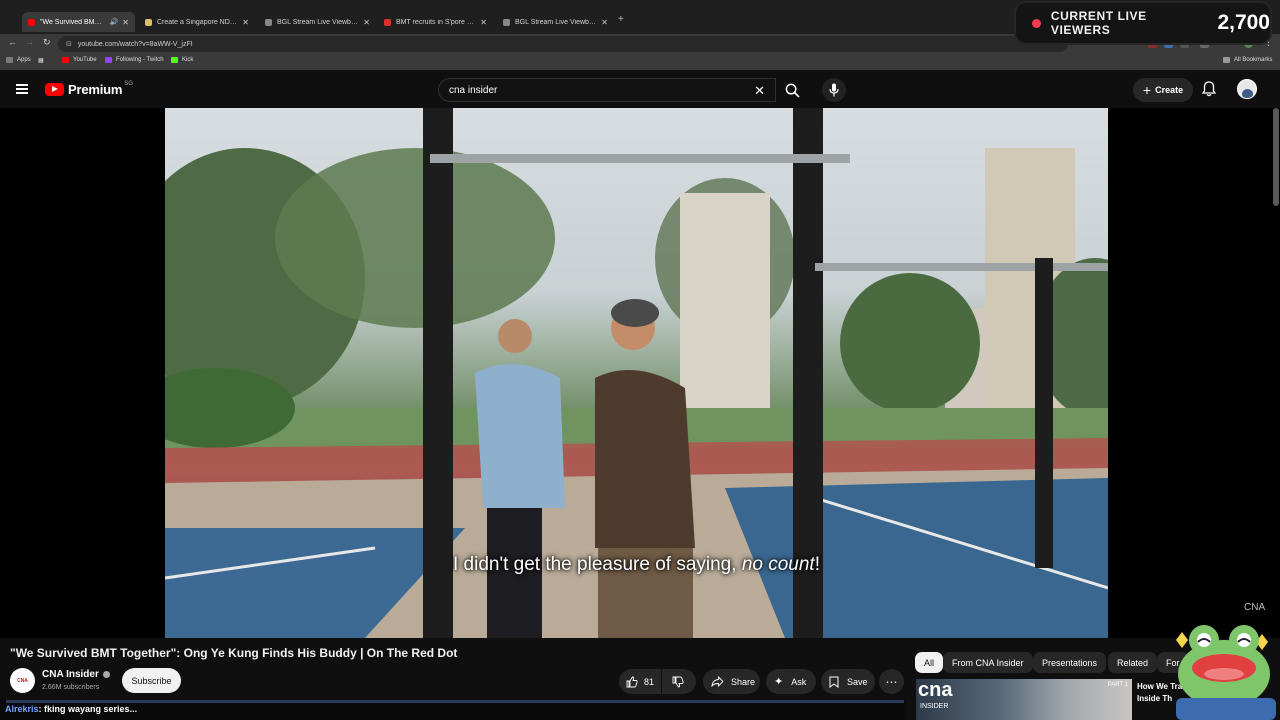  What do you see at coordinates (649, 681) in the screenshot?
I see `like-count: 81` at bounding box center [649, 681].